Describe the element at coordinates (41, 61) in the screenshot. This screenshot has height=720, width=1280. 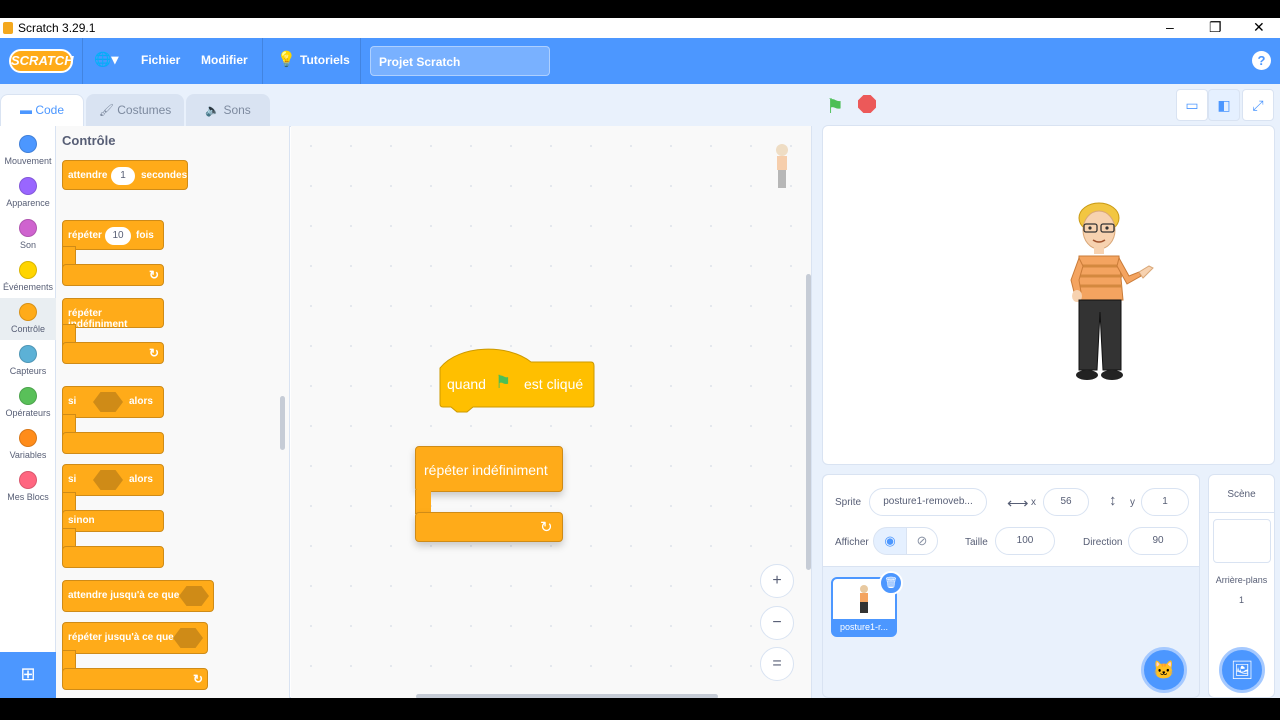
I see `scratch-logo: SCRATCH` at that location.